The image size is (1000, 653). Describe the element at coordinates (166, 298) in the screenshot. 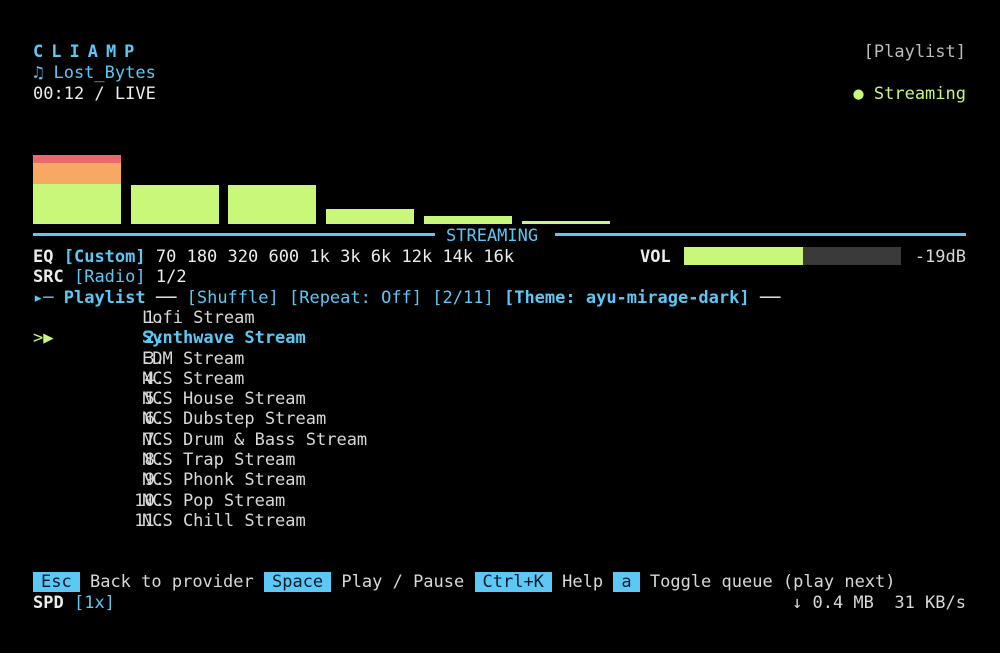

I see `playlist-sep: ──` at that location.